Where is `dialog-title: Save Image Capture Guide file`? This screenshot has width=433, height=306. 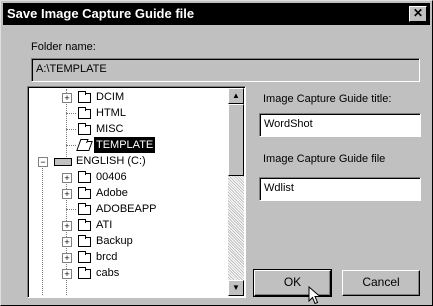 dialog-title: Save Image Capture Guide file is located at coordinates (101, 13).